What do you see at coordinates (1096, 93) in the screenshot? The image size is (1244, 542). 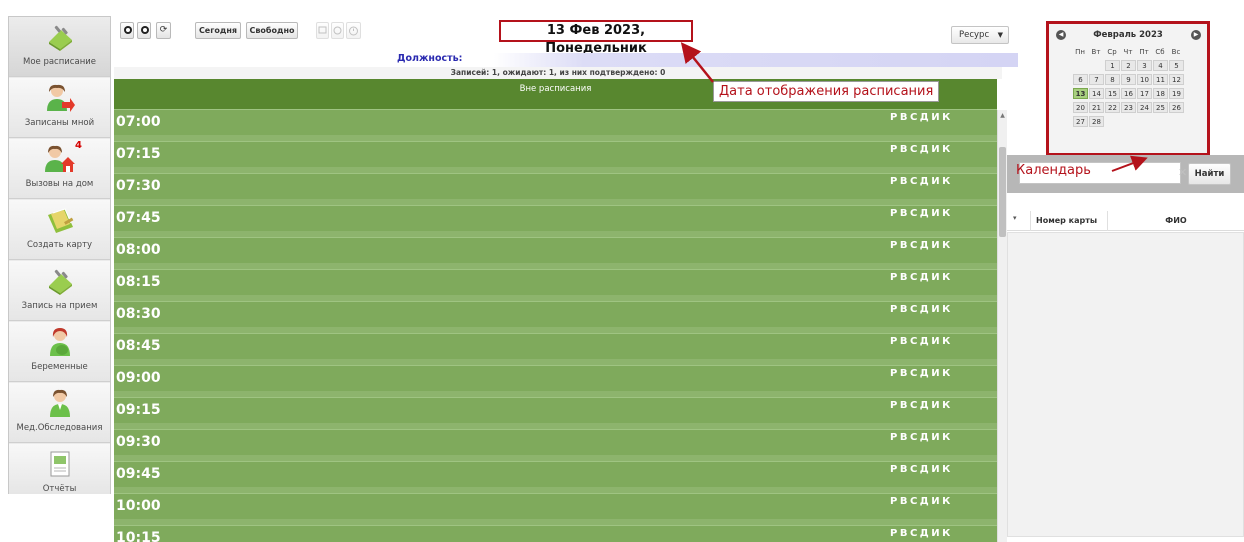 I see `calendar-day: 14` at bounding box center [1096, 93].